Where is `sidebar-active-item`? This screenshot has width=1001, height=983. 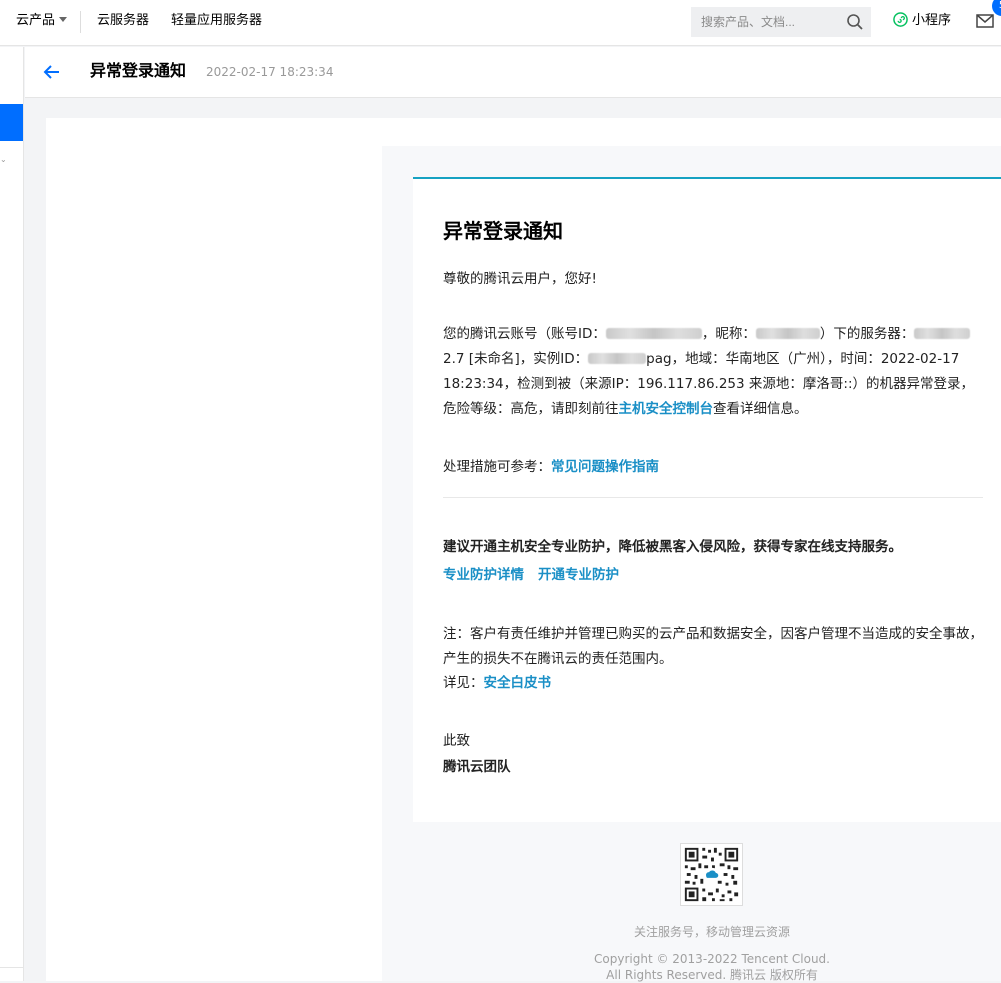 sidebar-active-item is located at coordinates (11, 122).